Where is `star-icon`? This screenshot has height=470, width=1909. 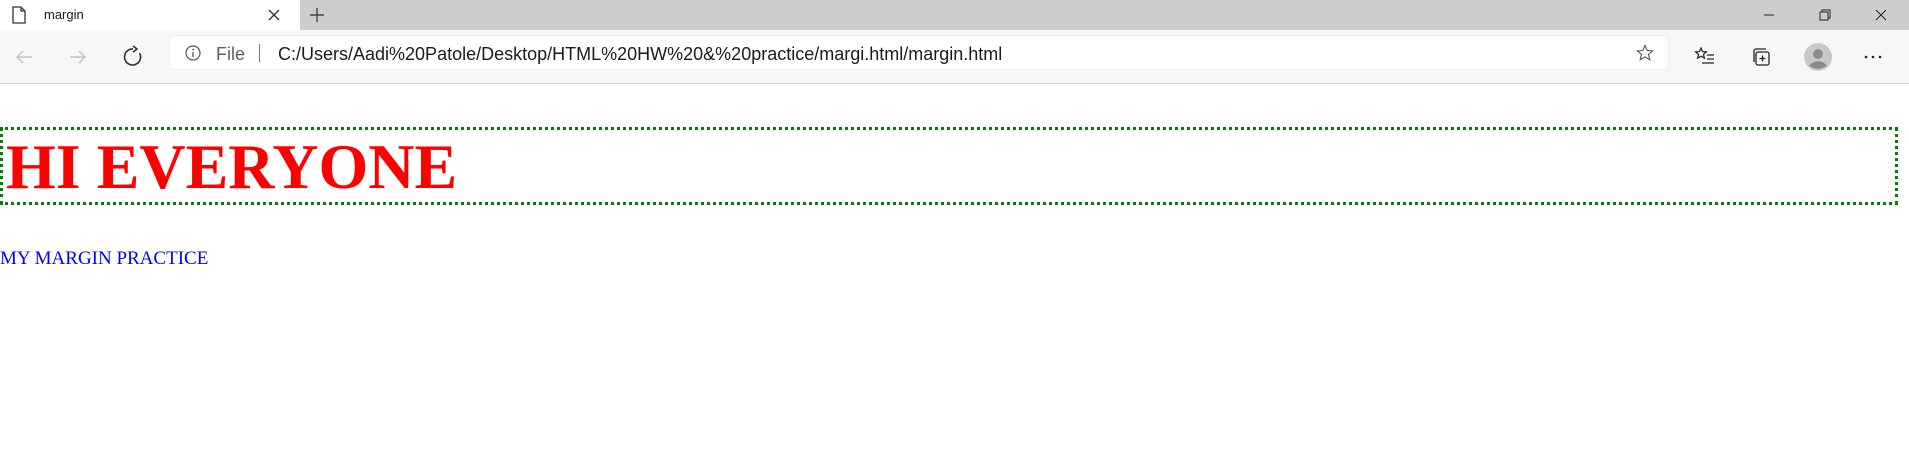 star-icon is located at coordinates (1645, 53).